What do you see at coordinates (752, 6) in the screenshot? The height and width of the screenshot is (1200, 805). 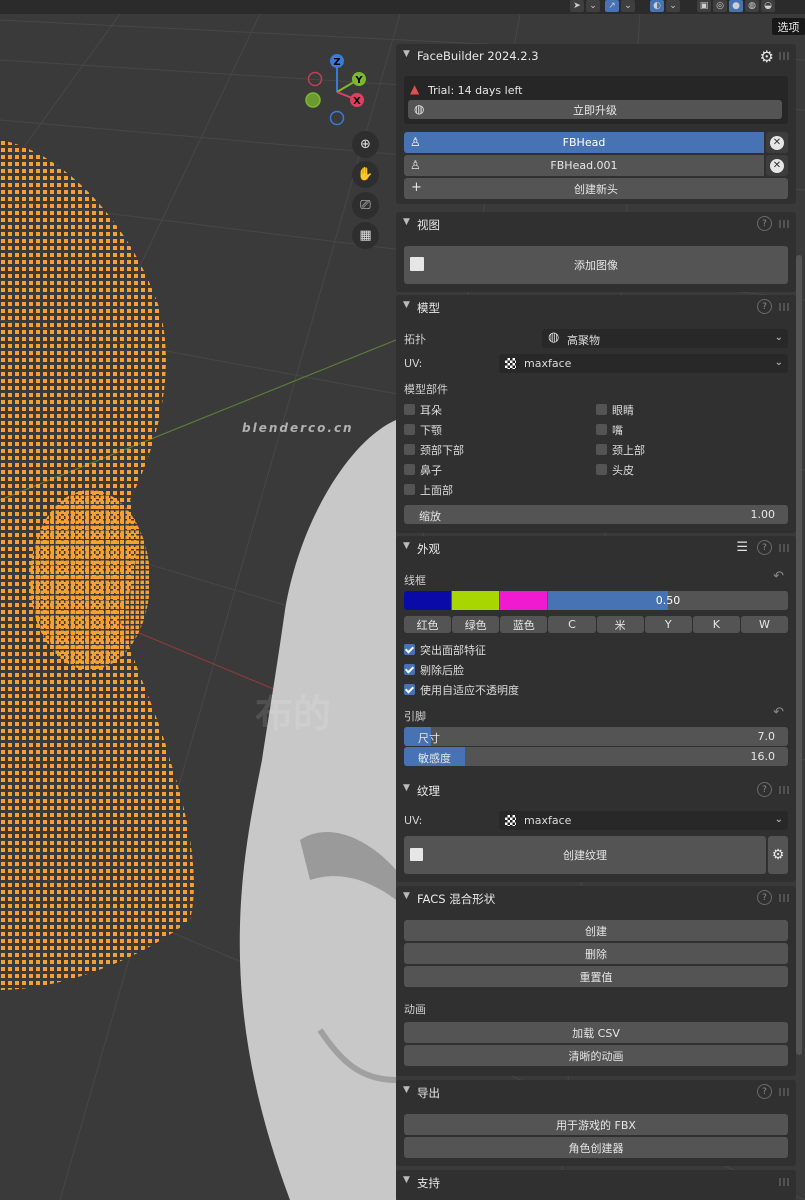 I see `material-shading-icon: ◍` at bounding box center [752, 6].